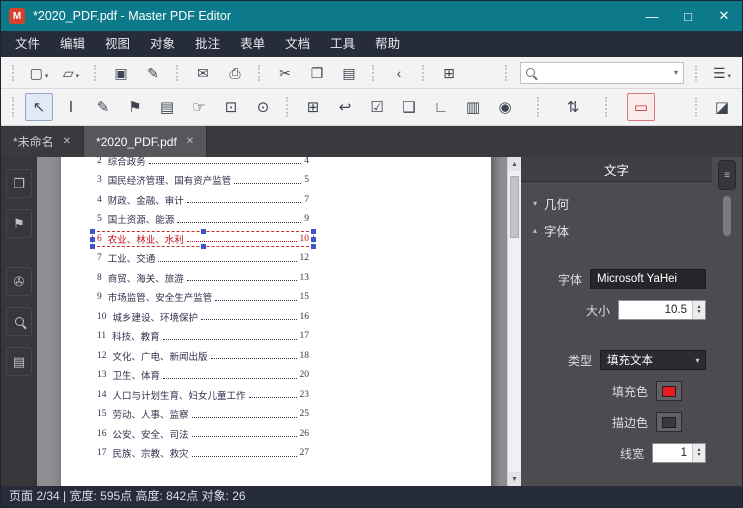  I want to click on thumbnails-panel-button: ❐, so click(19, 183).